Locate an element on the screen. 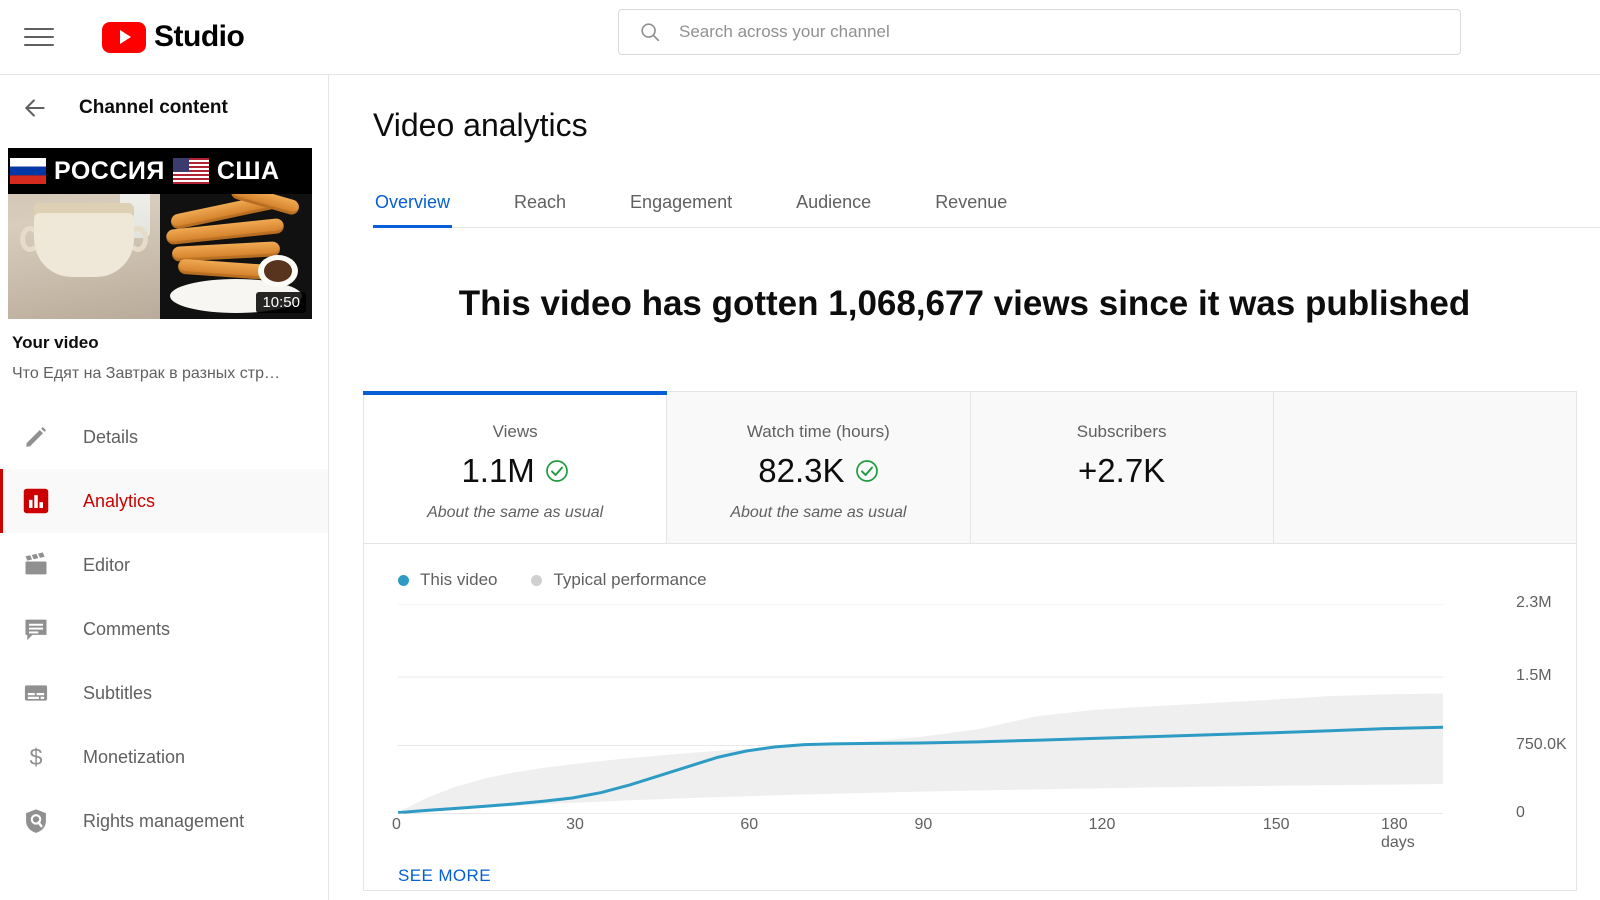  chart-x-axis: 0 30 60 90 120 150 180 days is located at coordinates (917, 832).